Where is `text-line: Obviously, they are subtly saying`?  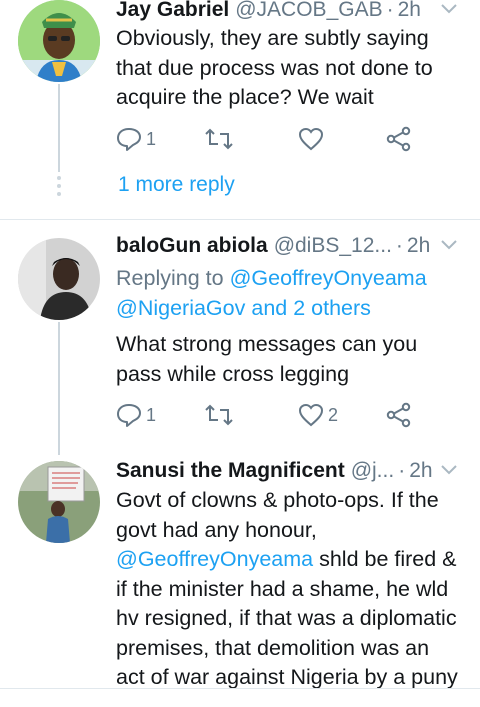
text-line: Obviously, they are subtly saying is located at coordinates (272, 38).